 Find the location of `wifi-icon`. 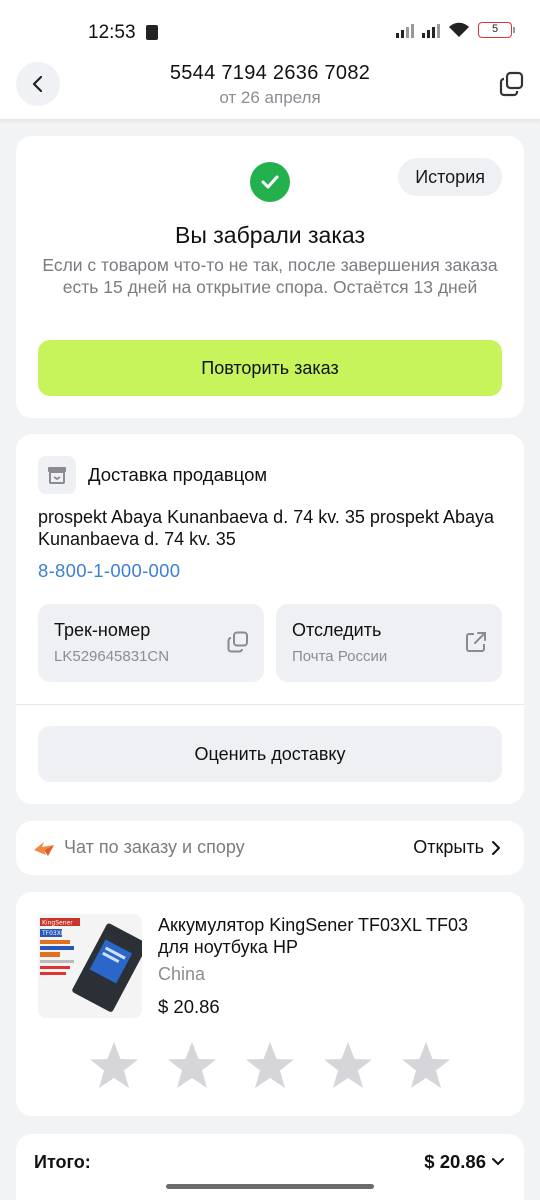

wifi-icon is located at coordinates (459, 29).